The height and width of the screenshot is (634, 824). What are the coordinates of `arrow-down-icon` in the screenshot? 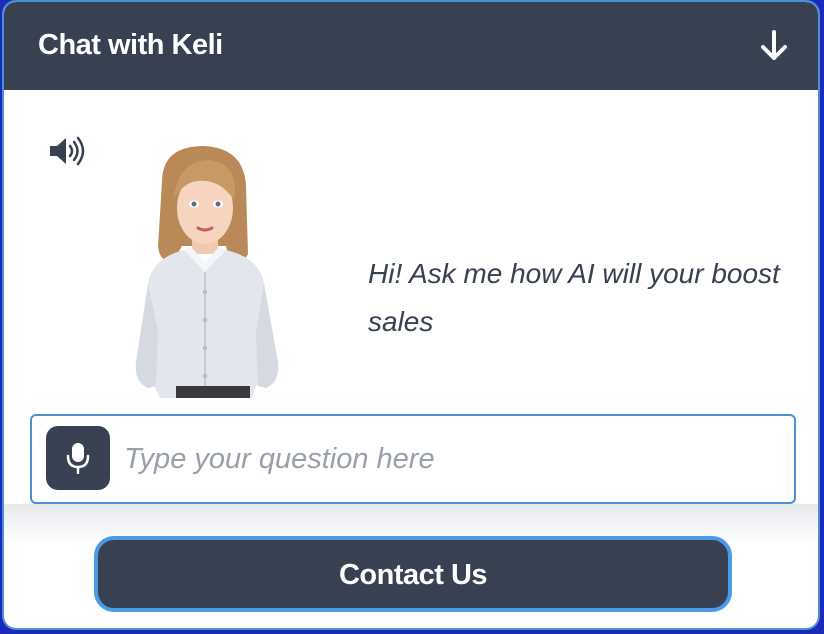 It's located at (774, 45).